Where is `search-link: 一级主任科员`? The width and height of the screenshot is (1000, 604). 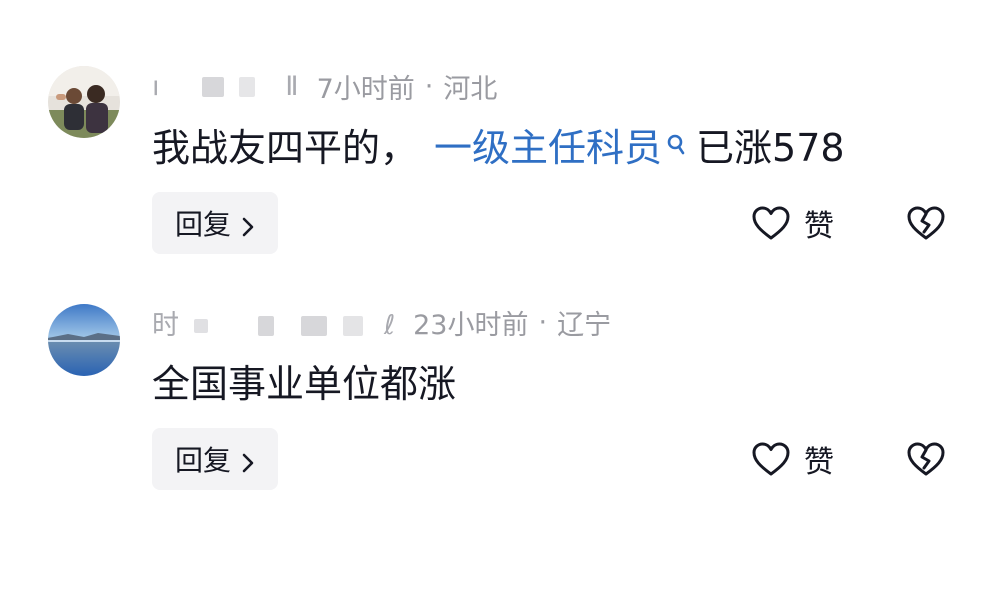
search-link: 一级主任科员 is located at coordinates (548, 144).